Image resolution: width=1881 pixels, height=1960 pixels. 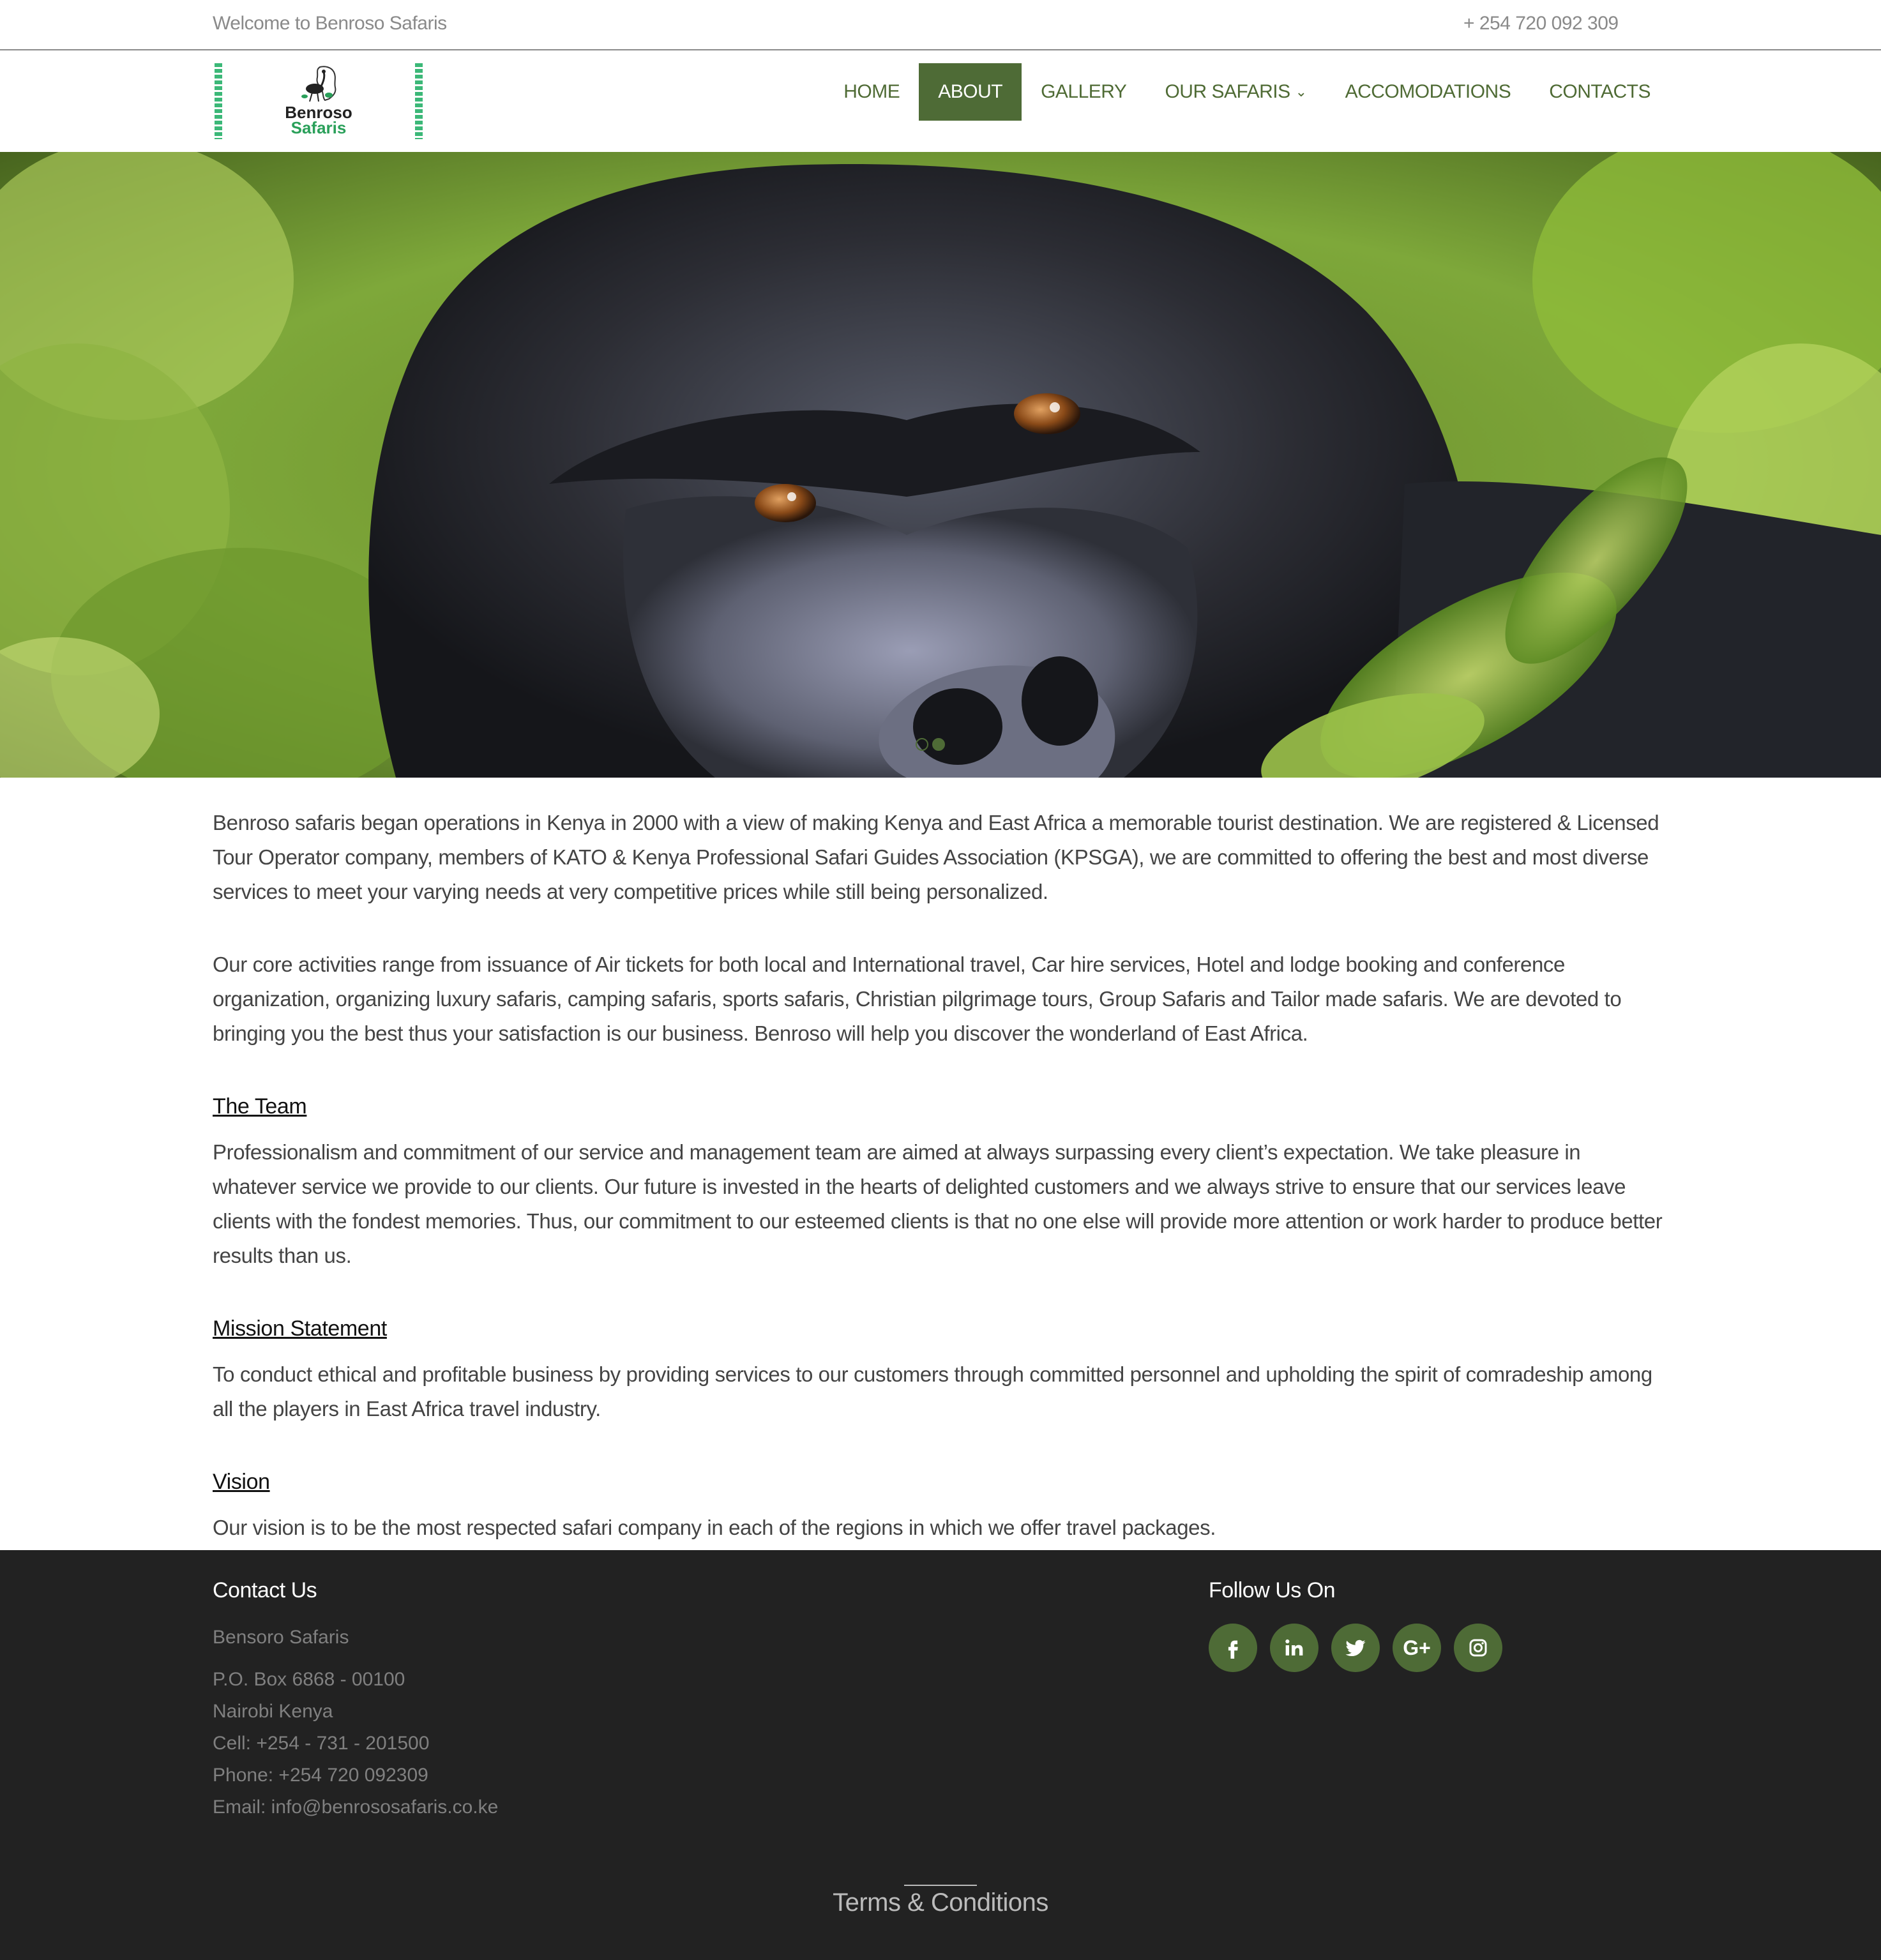 What do you see at coordinates (1233, 1648) in the screenshot?
I see `facebook-icon` at bounding box center [1233, 1648].